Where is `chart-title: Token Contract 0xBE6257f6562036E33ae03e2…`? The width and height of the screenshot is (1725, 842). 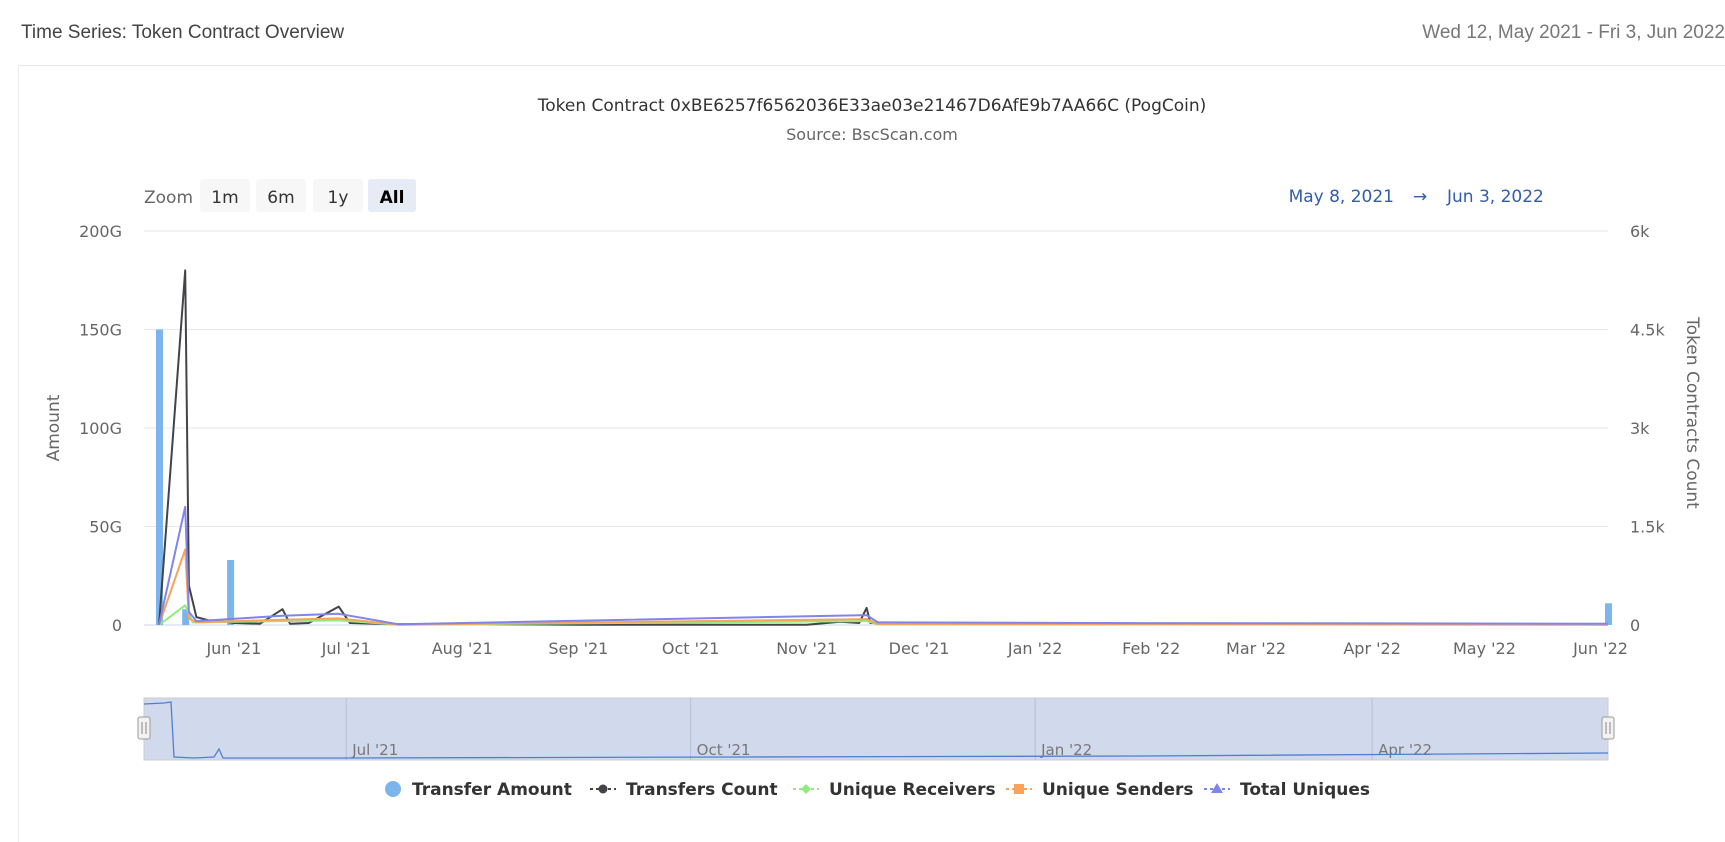
chart-title: Token Contract 0xBE6257f6562036E33ae03e2… is located at coordinates (872, 106).